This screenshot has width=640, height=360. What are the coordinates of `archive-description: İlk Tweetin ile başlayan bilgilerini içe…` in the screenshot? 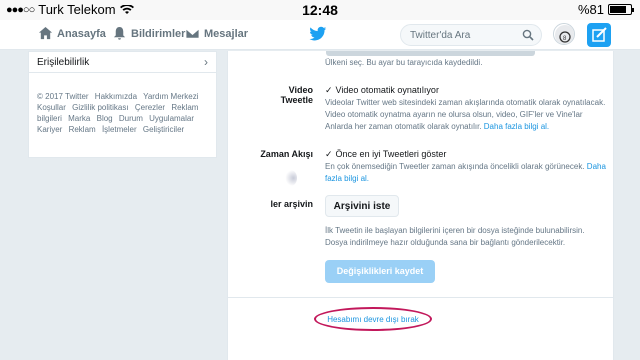 It's located at (467, 237).